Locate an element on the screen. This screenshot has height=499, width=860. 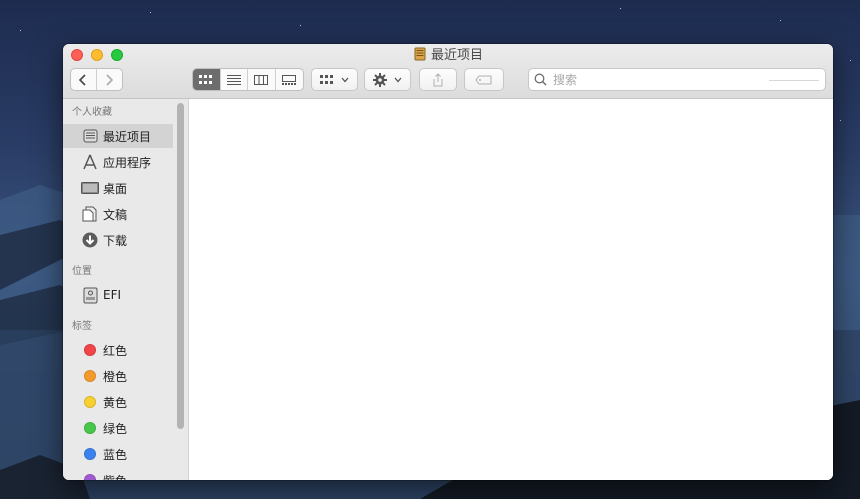
gallery-view-icon is located at coordinates (289, 79).